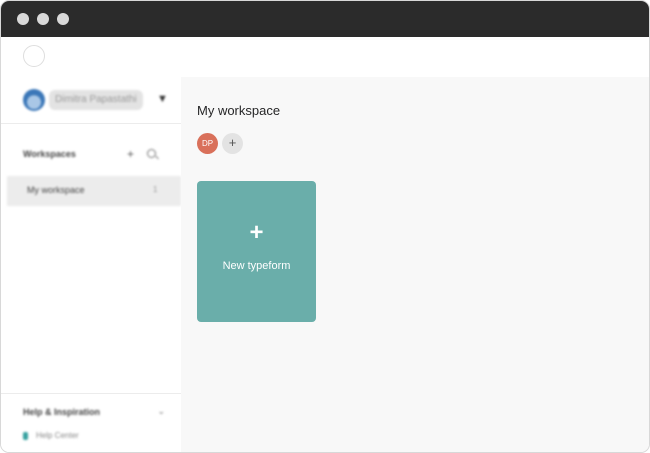 This screenshot has height=453, width=650. What do you see at coordinates (62, 412) in the screenshot?
I see `help-heading: Help & Inspiration` at bounding box center [62, 412].